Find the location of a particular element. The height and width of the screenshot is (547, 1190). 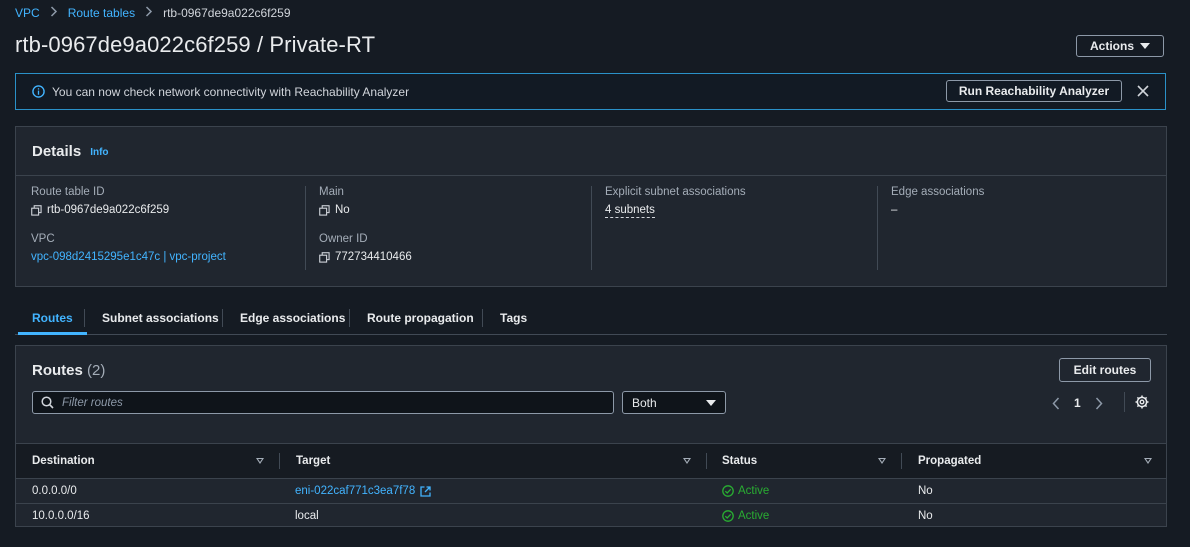

tab-routes: Routes is located at coordinates (52, 318).